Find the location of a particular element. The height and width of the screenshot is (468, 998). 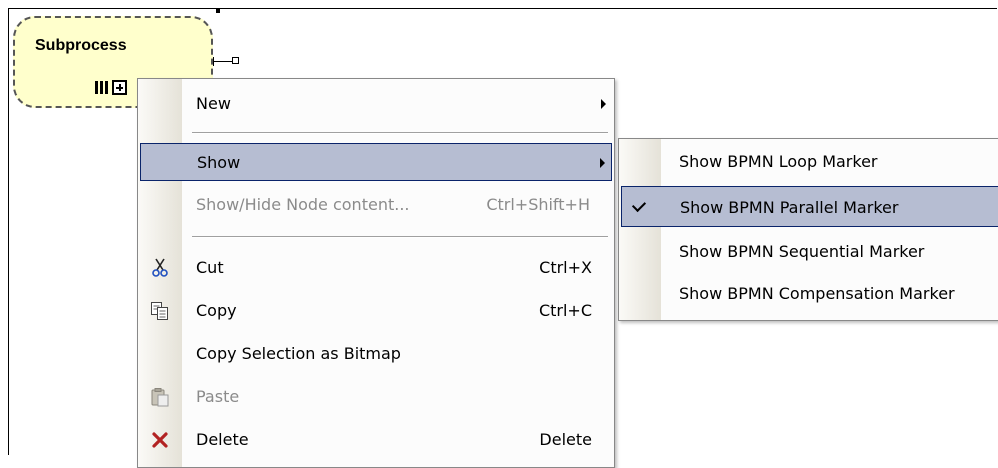

submenu-item-show-bpmn-compensation-marker: Show BPMN Compensation Marker is located at coordinates (809, 293).